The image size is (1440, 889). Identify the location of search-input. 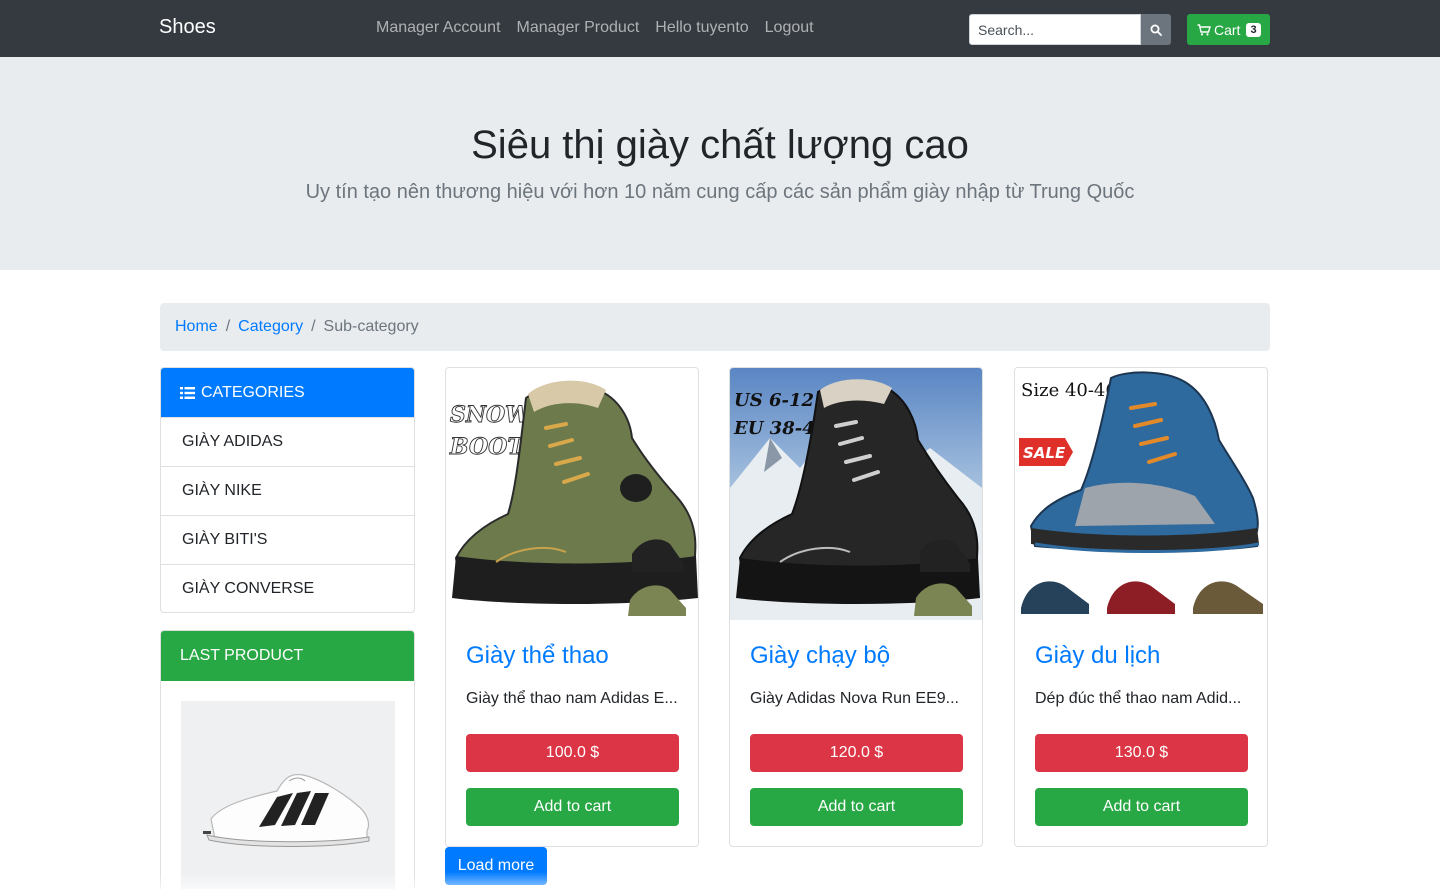
(1055, 29).